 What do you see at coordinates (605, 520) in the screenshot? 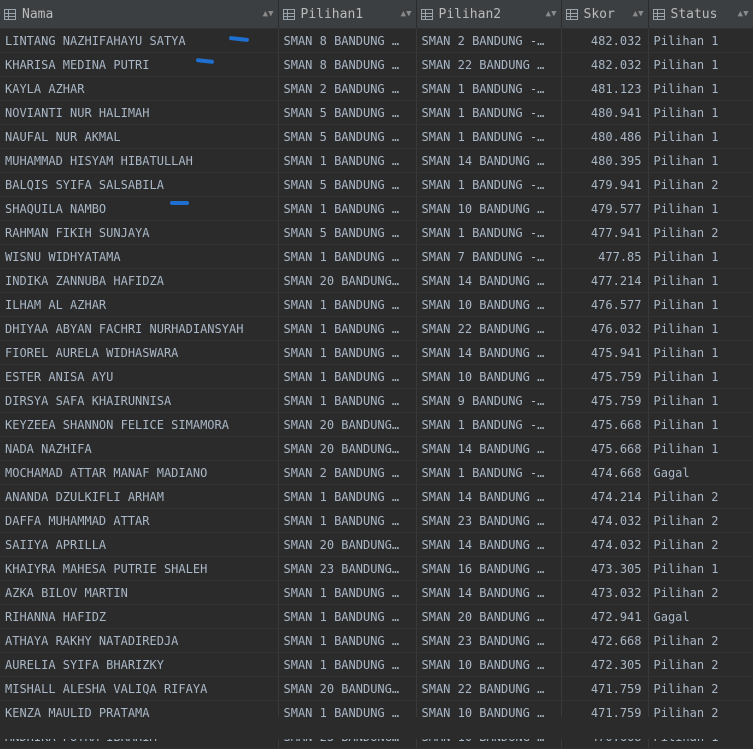
I see `cell-skor: 474.032` at bounding box center [605, 520].